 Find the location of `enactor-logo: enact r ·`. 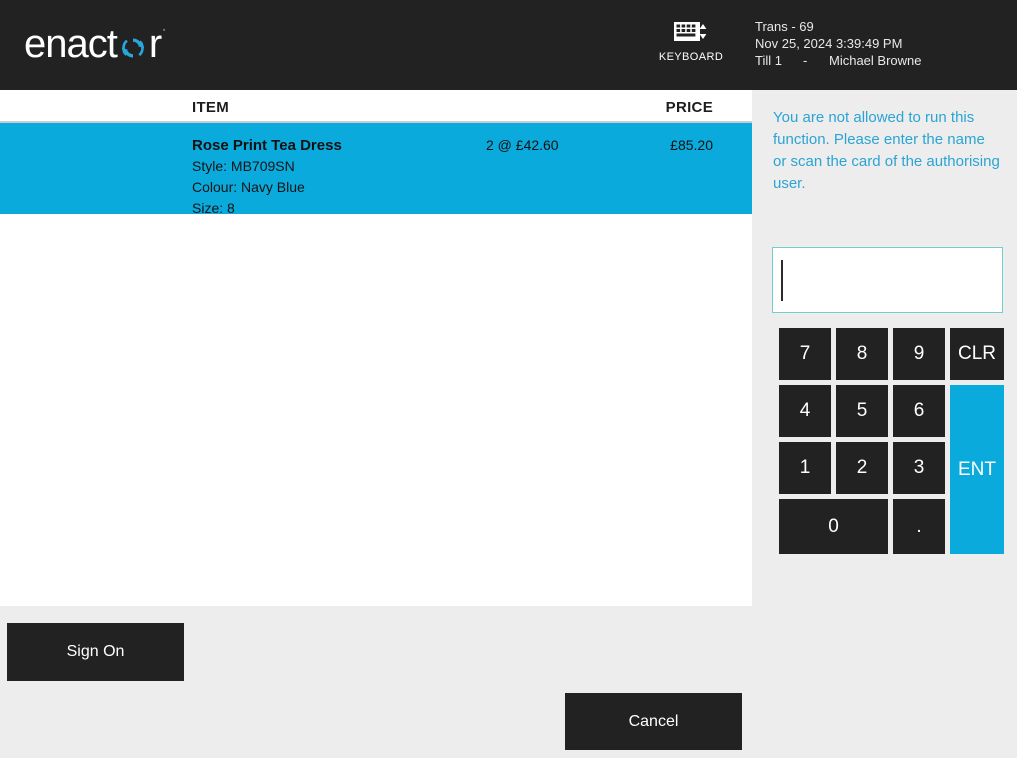

enactor-logo: enact r · is located at coordinates (95, 44).